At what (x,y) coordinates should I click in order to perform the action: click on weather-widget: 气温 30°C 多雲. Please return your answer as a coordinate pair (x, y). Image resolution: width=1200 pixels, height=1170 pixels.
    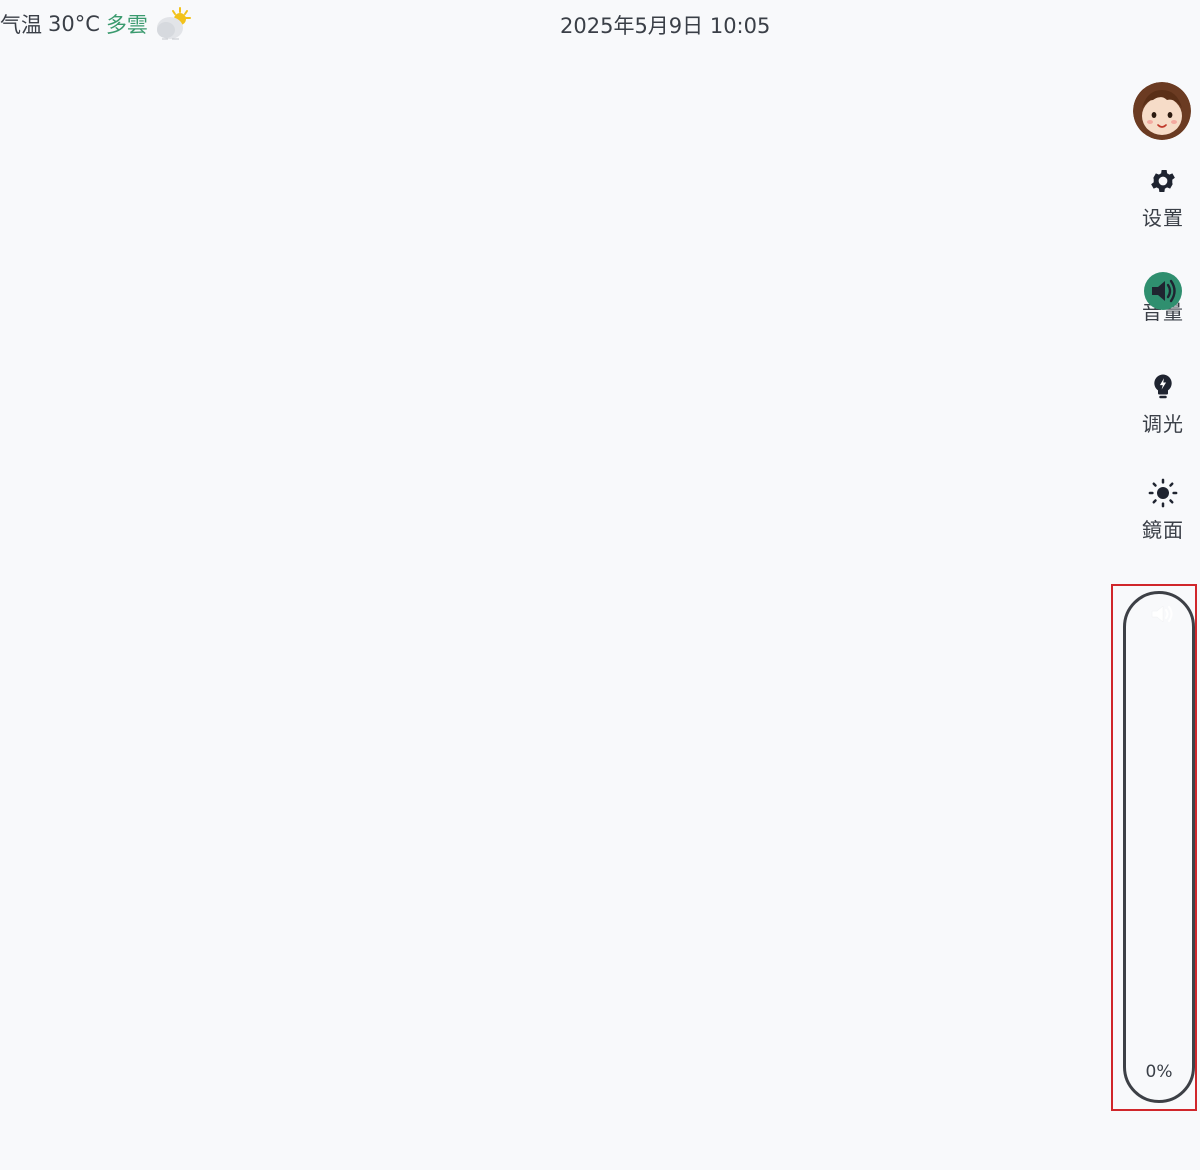
    Looking at the image, I should click on (96, 24).